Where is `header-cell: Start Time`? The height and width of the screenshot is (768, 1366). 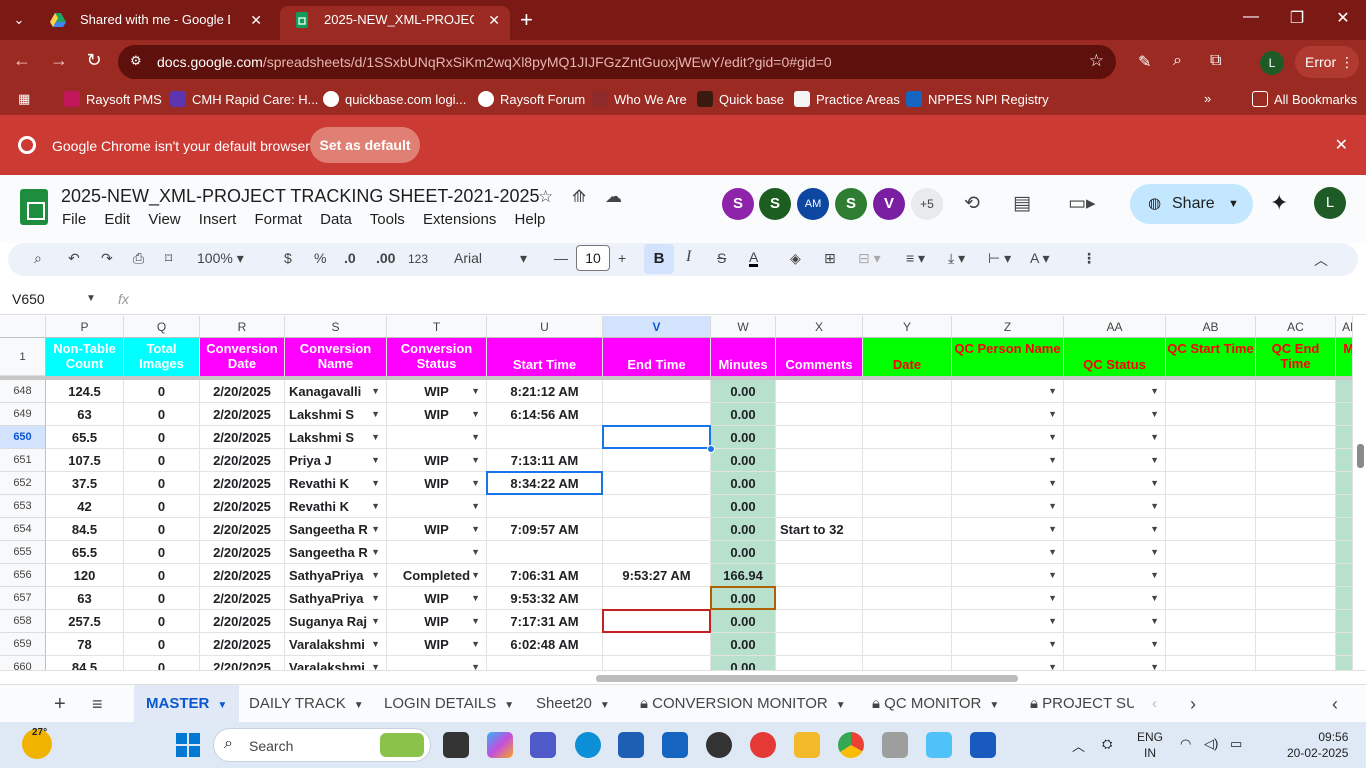
header-cell: Start Time is located at coordinates (545, 357).